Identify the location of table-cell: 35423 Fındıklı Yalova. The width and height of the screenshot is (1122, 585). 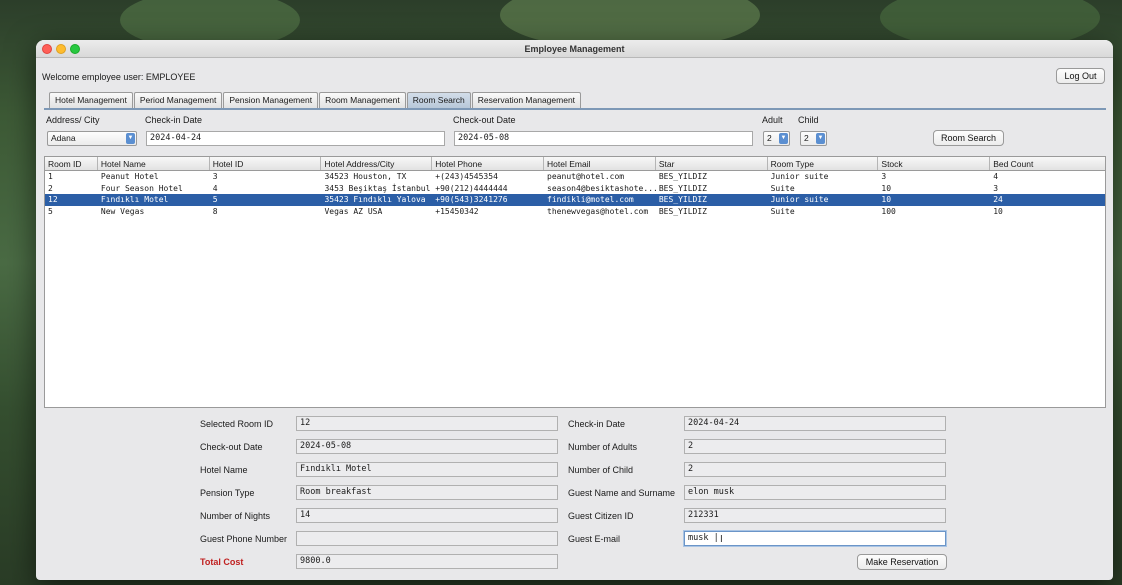
(375, 199).